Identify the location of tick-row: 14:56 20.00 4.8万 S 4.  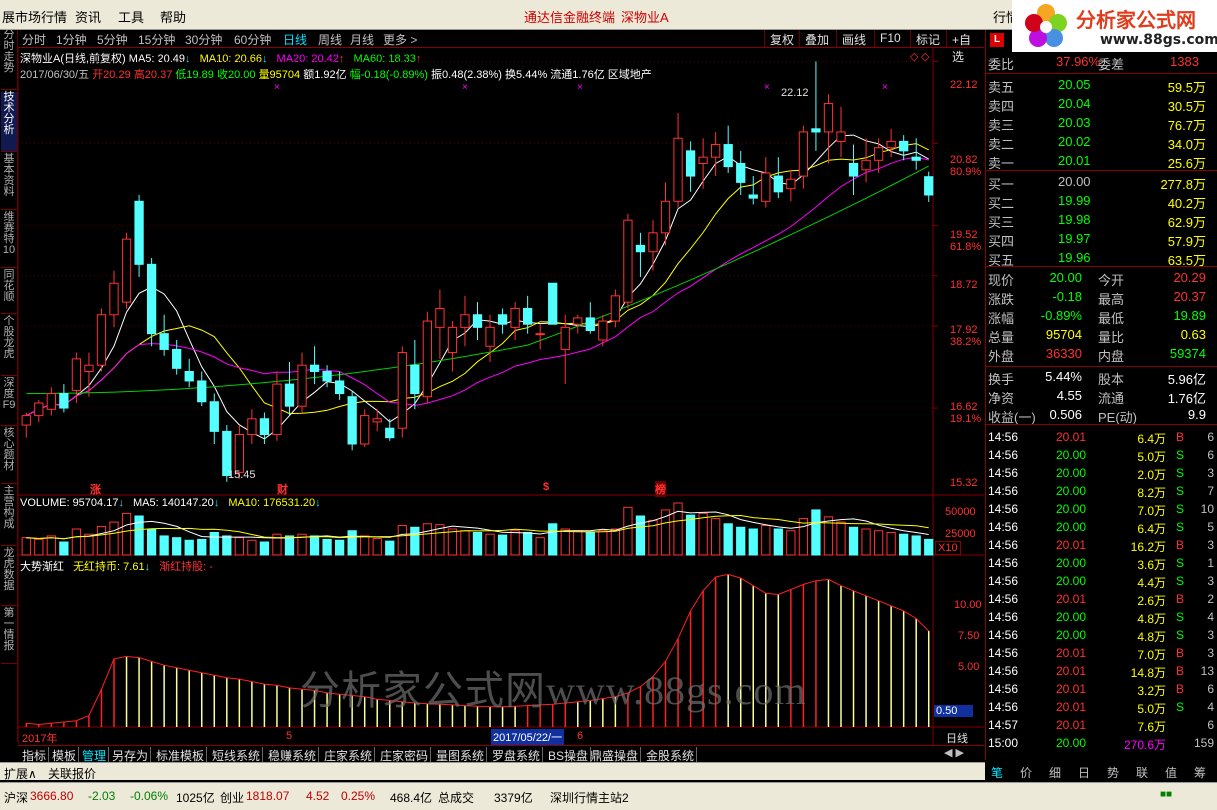
(1101, 617).